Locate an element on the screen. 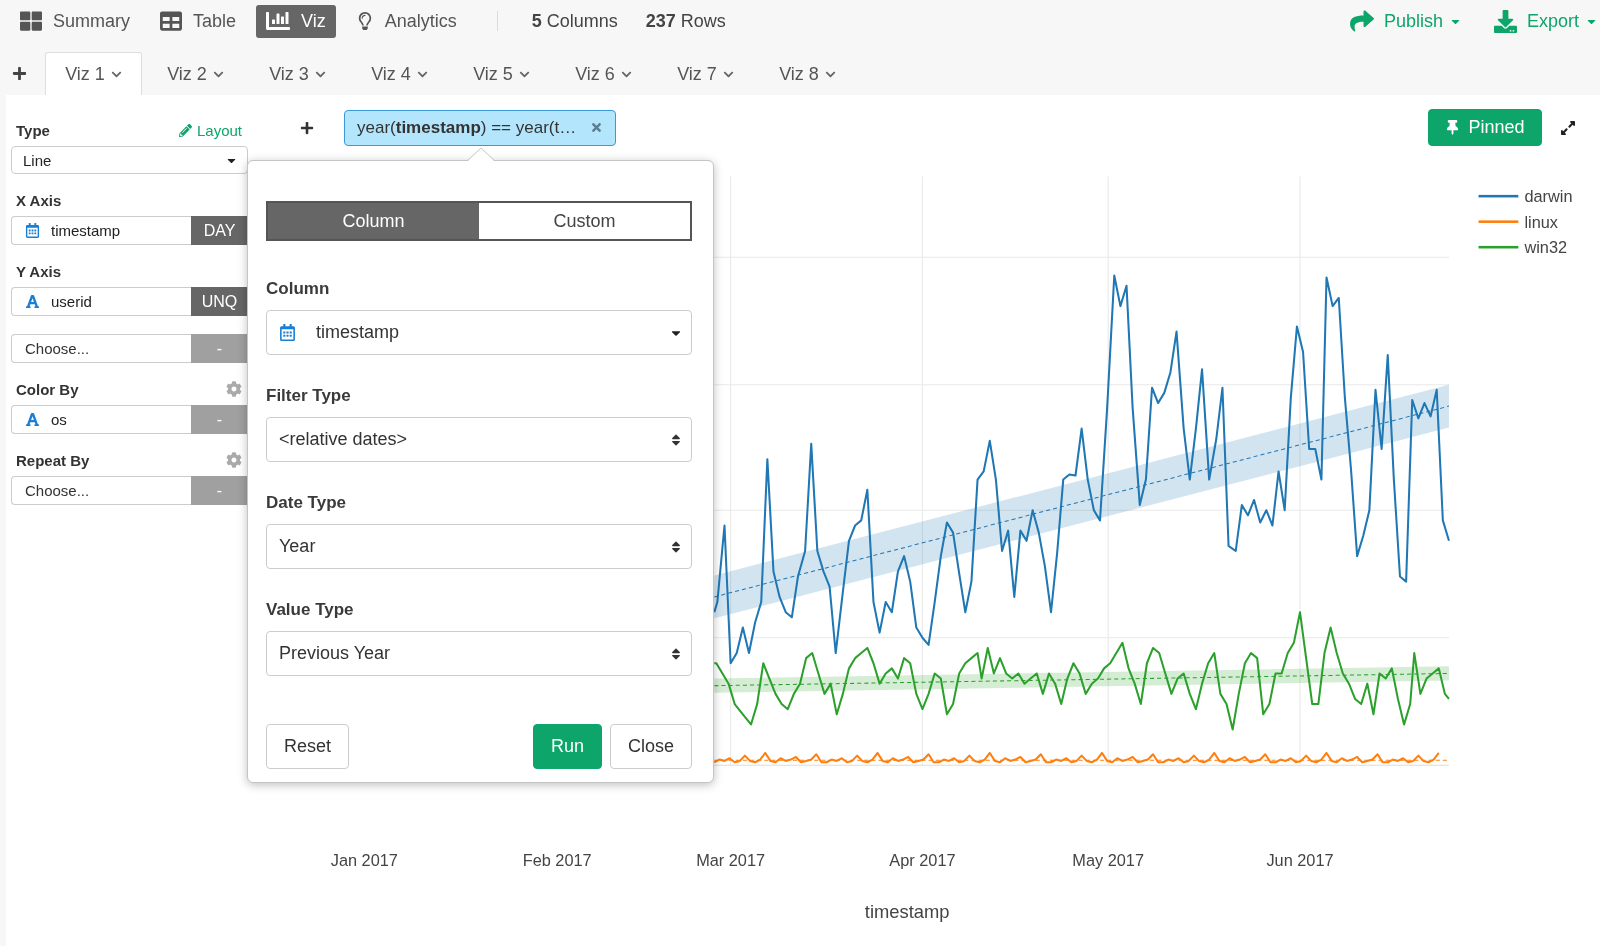 The height and width of the screenshot is (946, 1600). close-icon is located at coordinates (597, 127).